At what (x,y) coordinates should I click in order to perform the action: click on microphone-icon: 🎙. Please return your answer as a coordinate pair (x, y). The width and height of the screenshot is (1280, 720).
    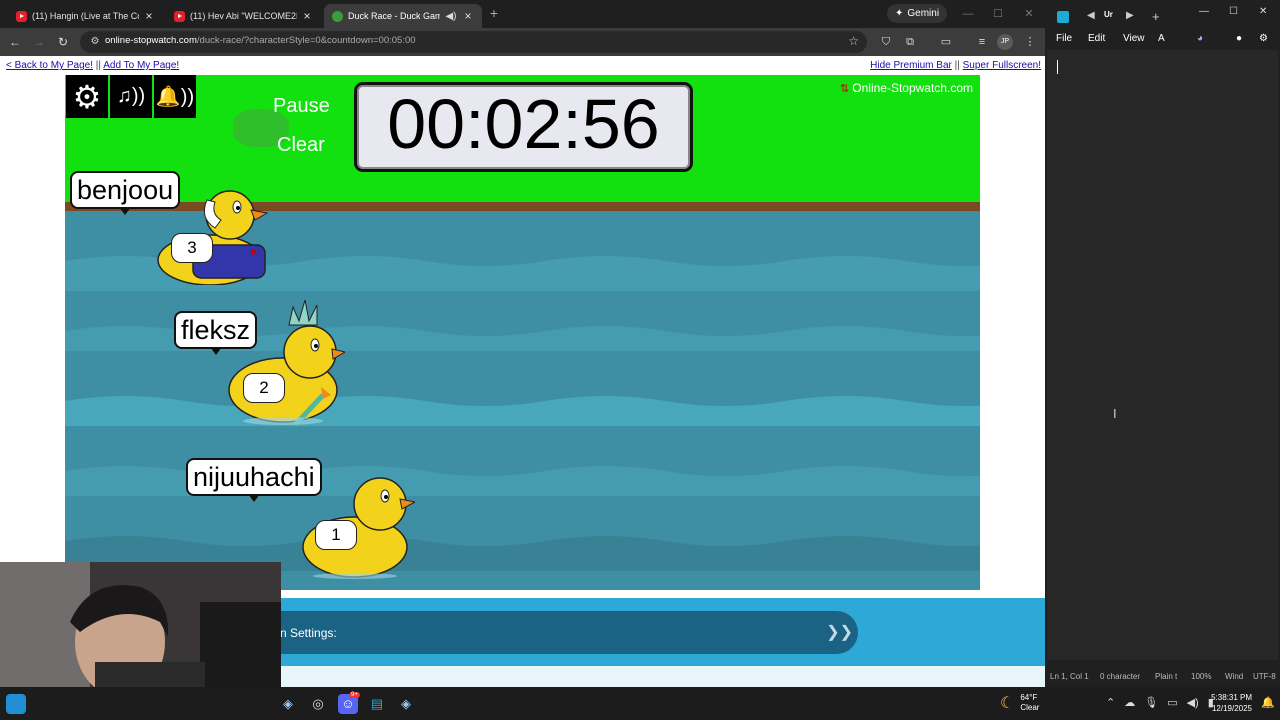
    Looking at the image, I should click on (1151, 702).